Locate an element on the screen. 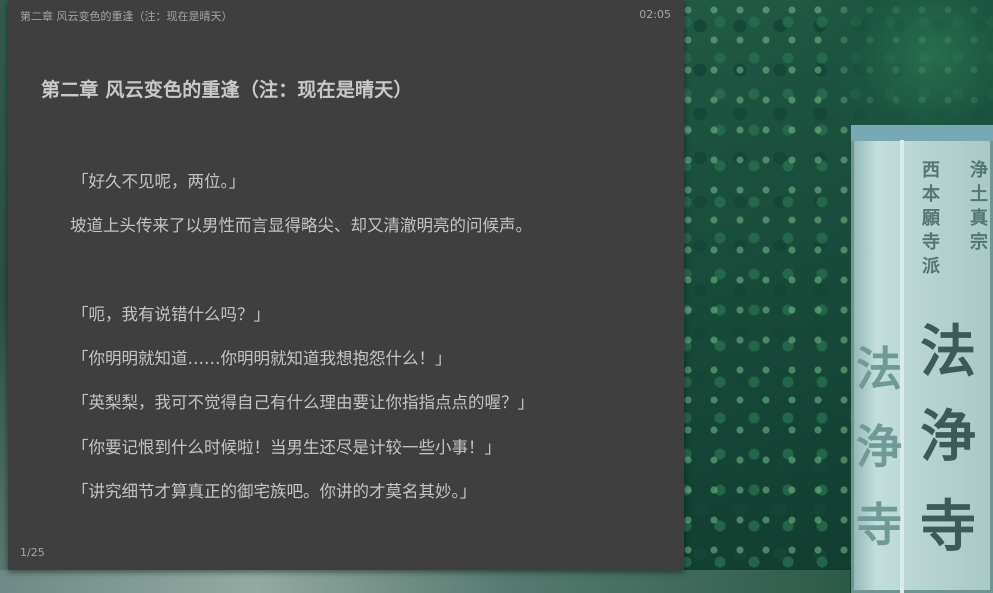 The image size is (993, 593). paragraph: 「呃，我有说错什么吗？」 is located at coordinates (171, 314).